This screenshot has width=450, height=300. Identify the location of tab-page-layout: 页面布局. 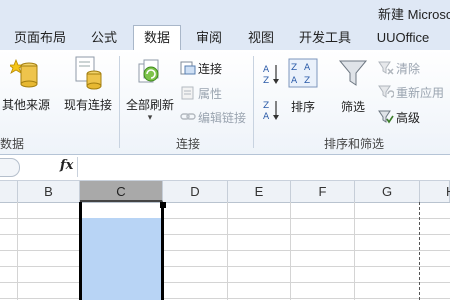
(40, 38).